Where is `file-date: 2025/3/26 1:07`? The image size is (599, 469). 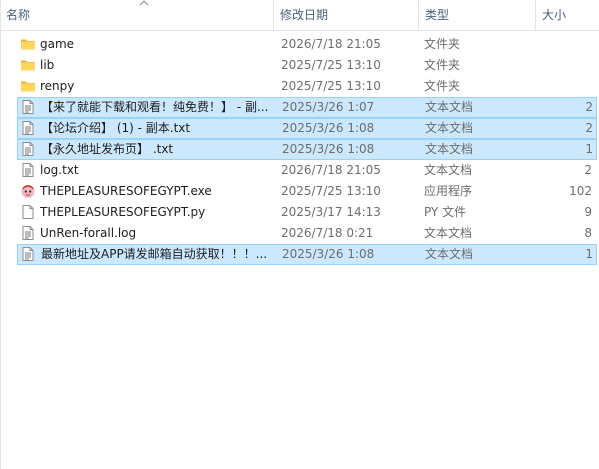
file-date: 2025/3/26 1:07 is located at coordinates (328, 107).